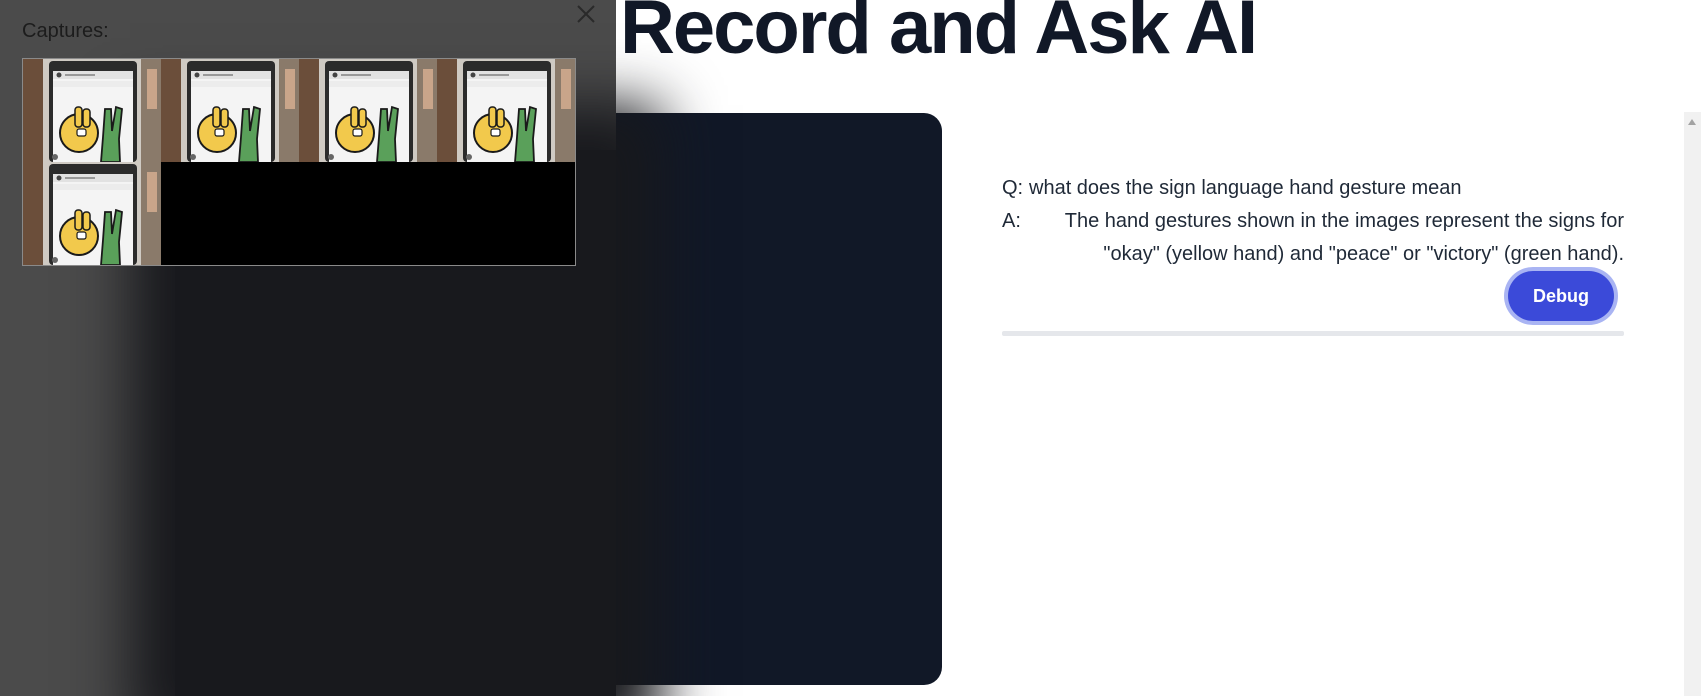  Describe the element at coordinates (1313, 333) in the screenshot. I see `qa-divider` at that location.